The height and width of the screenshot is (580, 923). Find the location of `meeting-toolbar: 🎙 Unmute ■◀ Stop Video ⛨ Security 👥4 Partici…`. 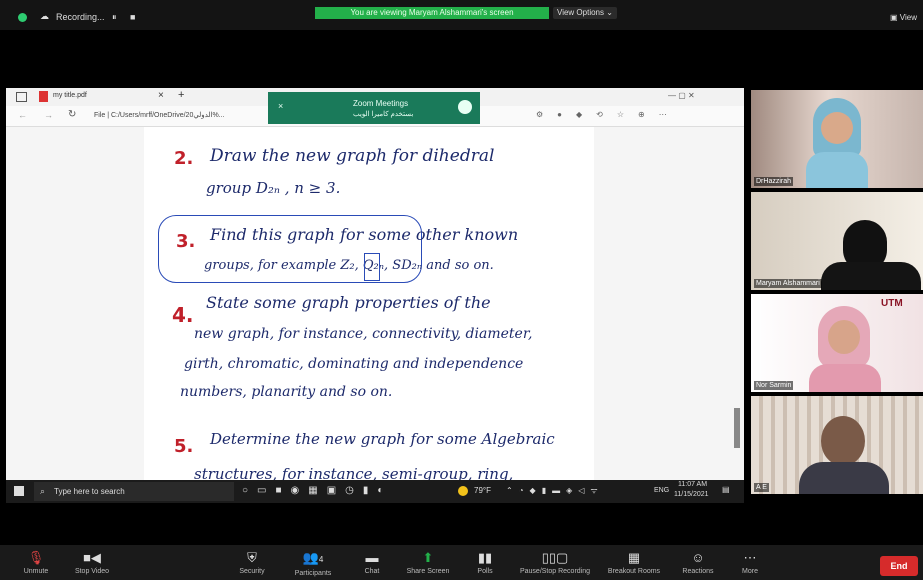

meeting-toolbar: 🎙 Unmute ■◀ Stop Video ⛨ Security 👥4 Partici… is located at coordinates (461, 562).